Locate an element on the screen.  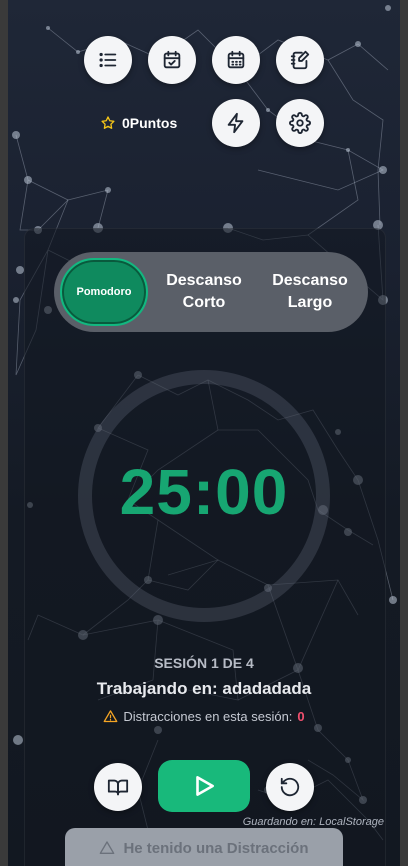
notebook-edit-icon is located at coordinates (300, 60).